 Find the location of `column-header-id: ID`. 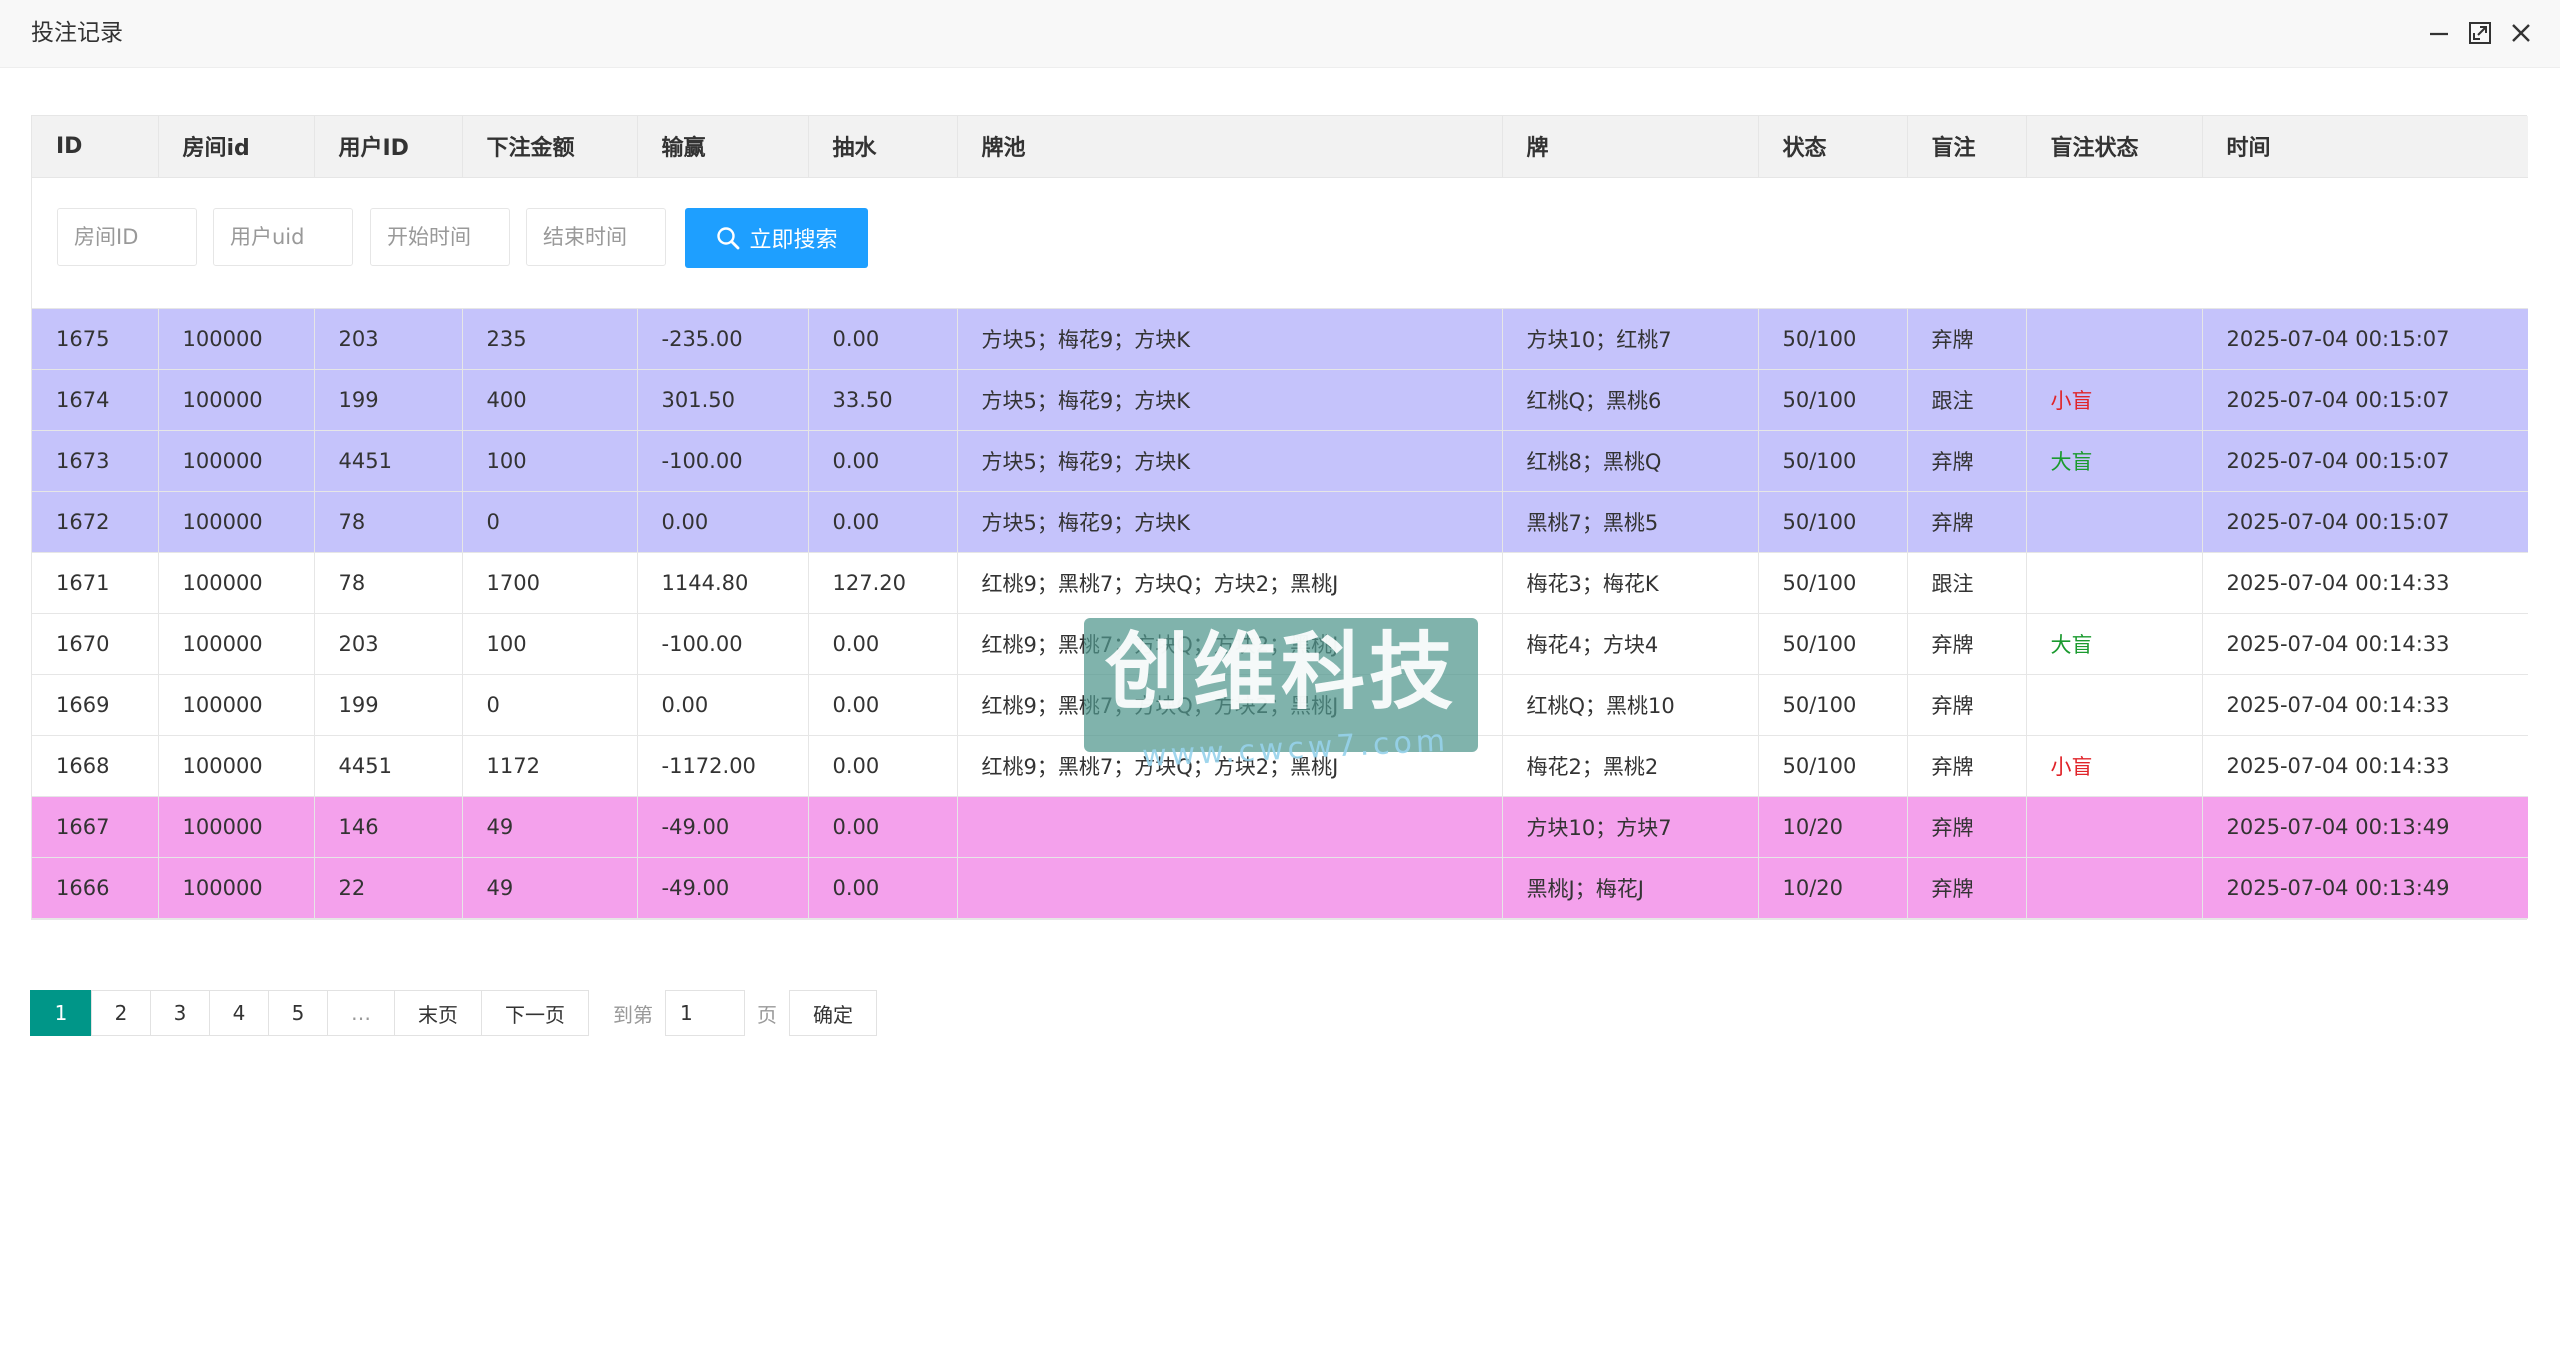

column-header-id: ID is located at coordinates (95, 147).